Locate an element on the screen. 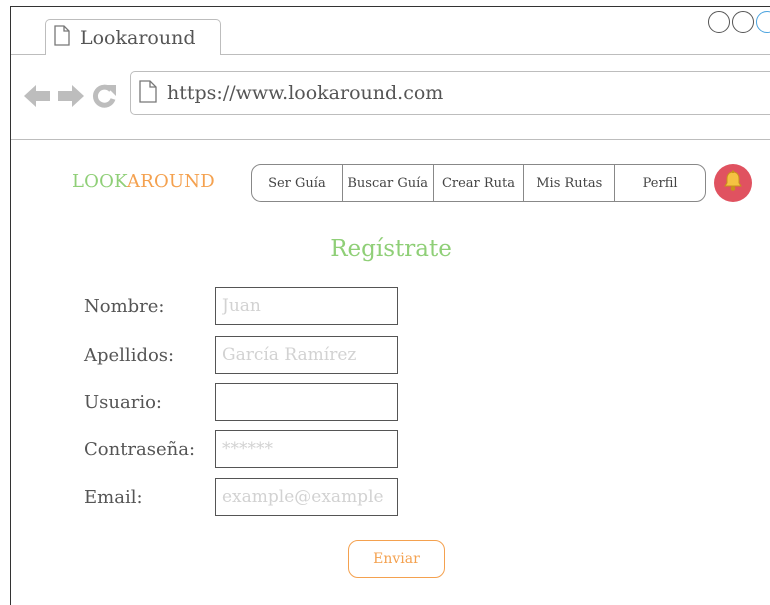  bell-icon is located at coordinates (733, 183).